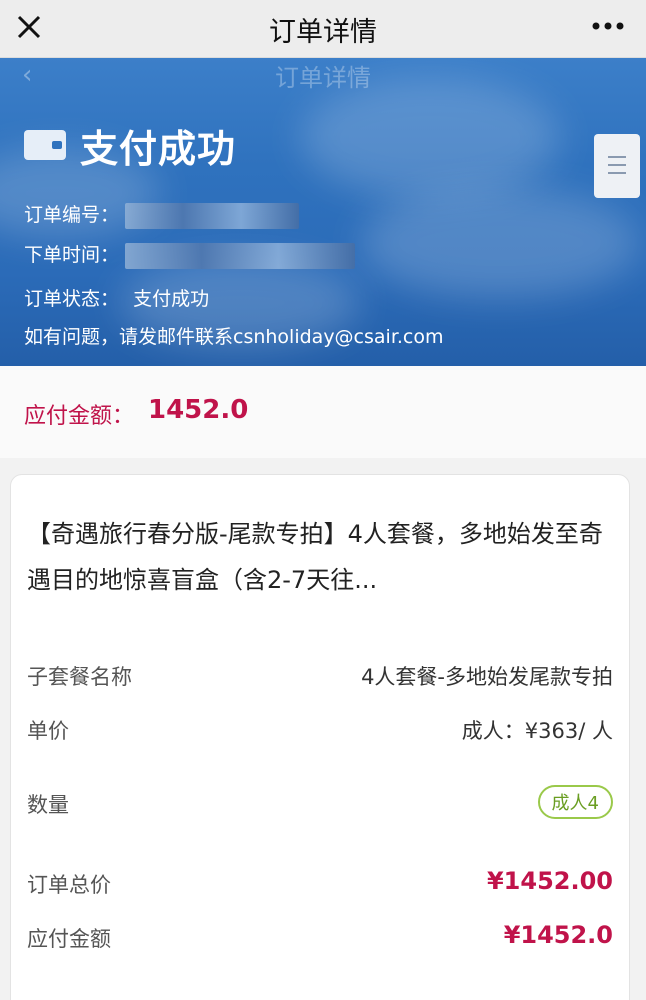 The height and width of the screenshot is (1000, 646). What do you see at coordinates (608, 26) in the screenshot?
I see `more-dots-icon` at bounding box center [608, 26].